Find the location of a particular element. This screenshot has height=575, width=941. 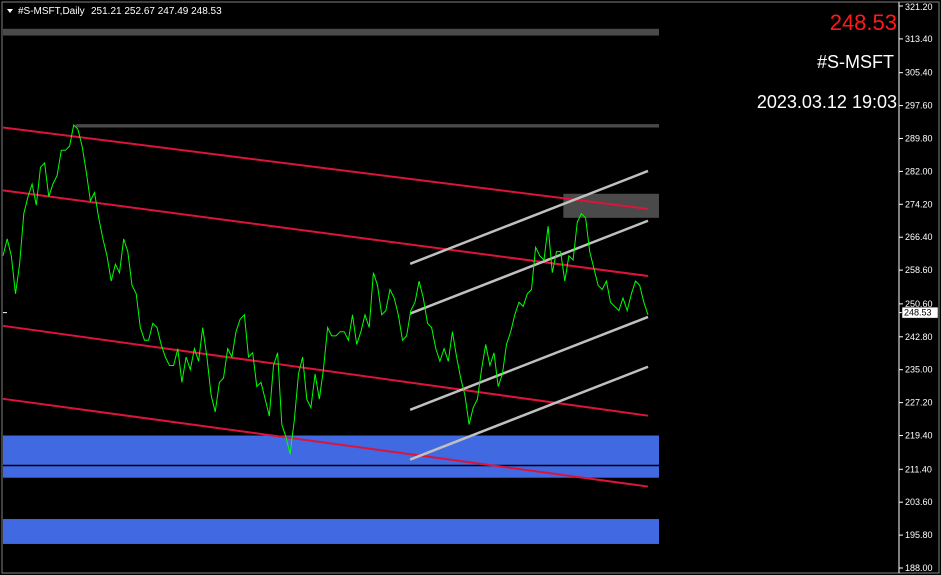

y-tick-label: 195.80 is located at coordinates (919, 535).